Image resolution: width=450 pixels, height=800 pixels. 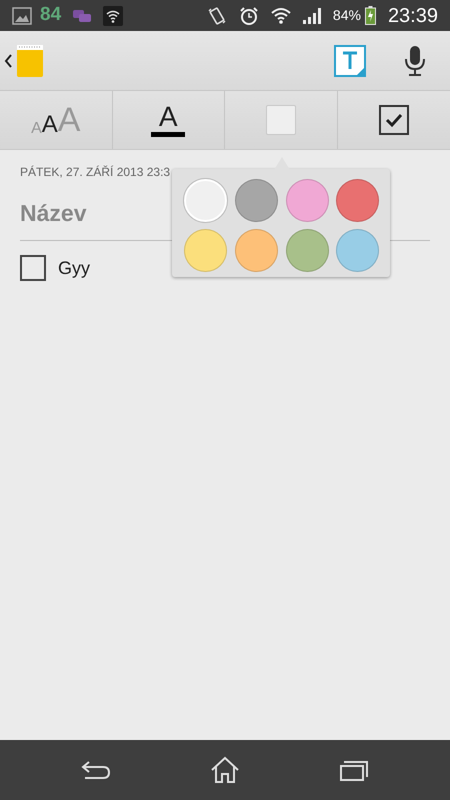 What do you see at coordinates (74, 268) in the screenshot?
I see `checklist-item-text: Gyy` at bounding box center [74, 268].